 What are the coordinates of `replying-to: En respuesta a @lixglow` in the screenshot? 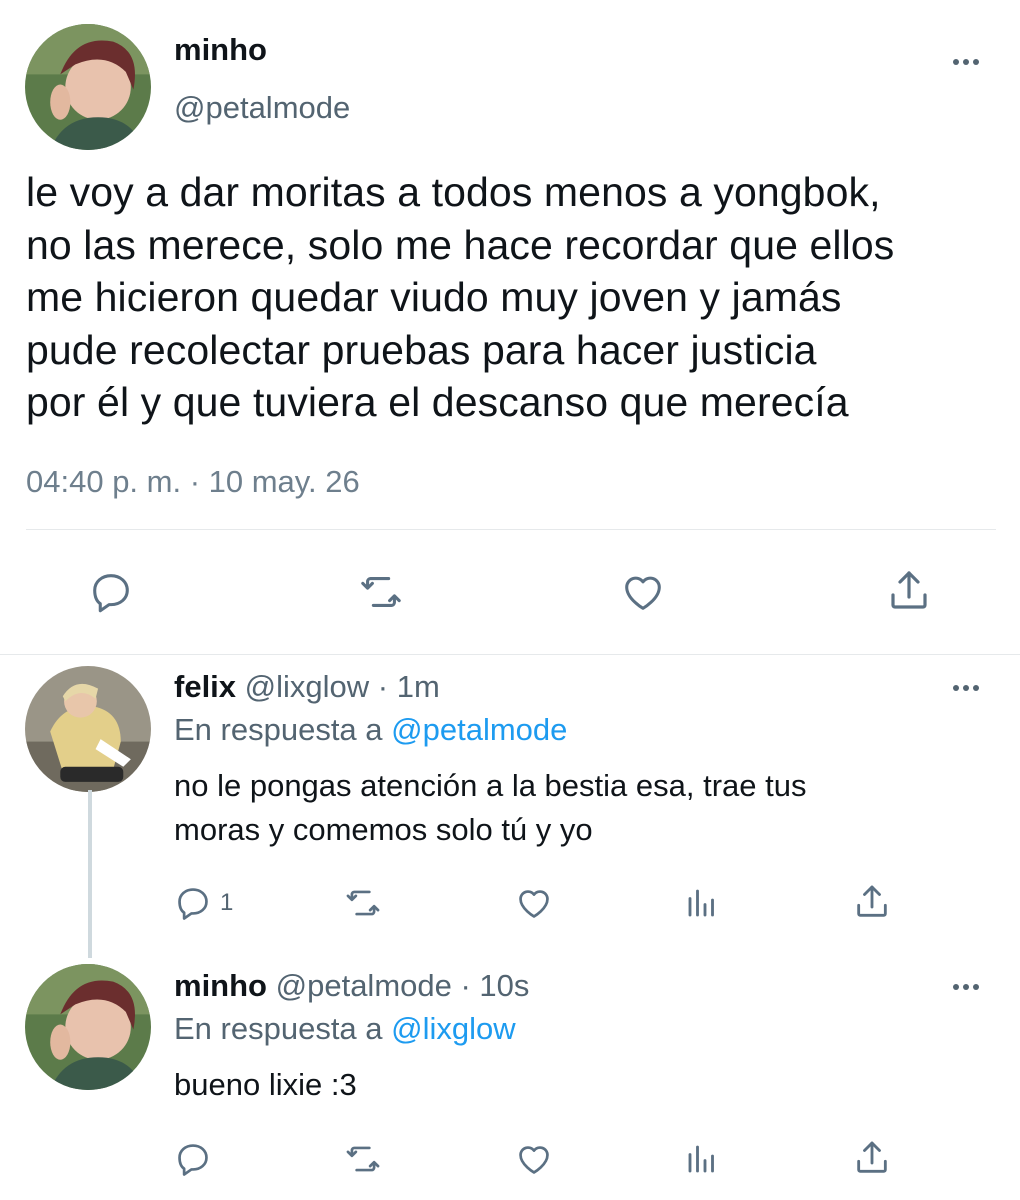 It's located at (345, 1029).